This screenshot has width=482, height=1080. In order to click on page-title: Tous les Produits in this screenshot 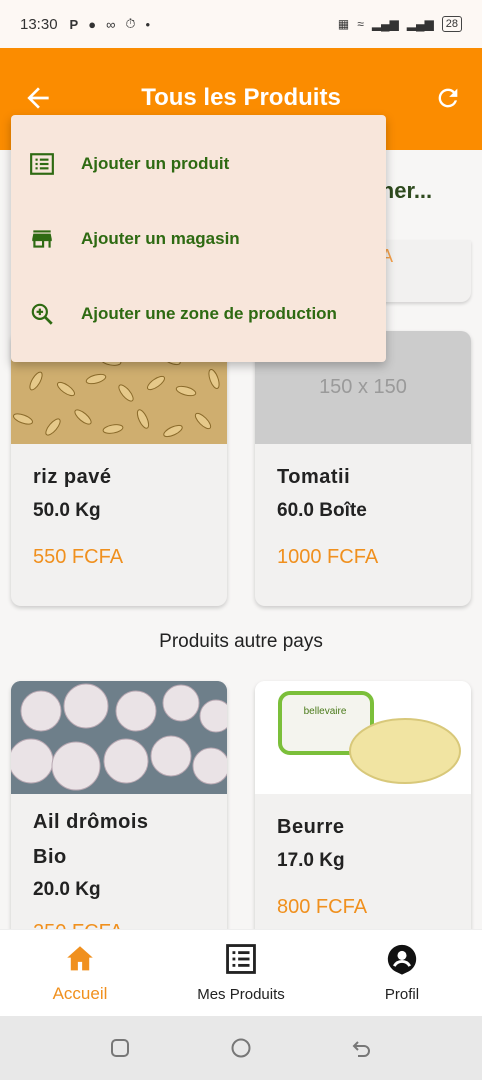, I will do `click(241, 97)`.